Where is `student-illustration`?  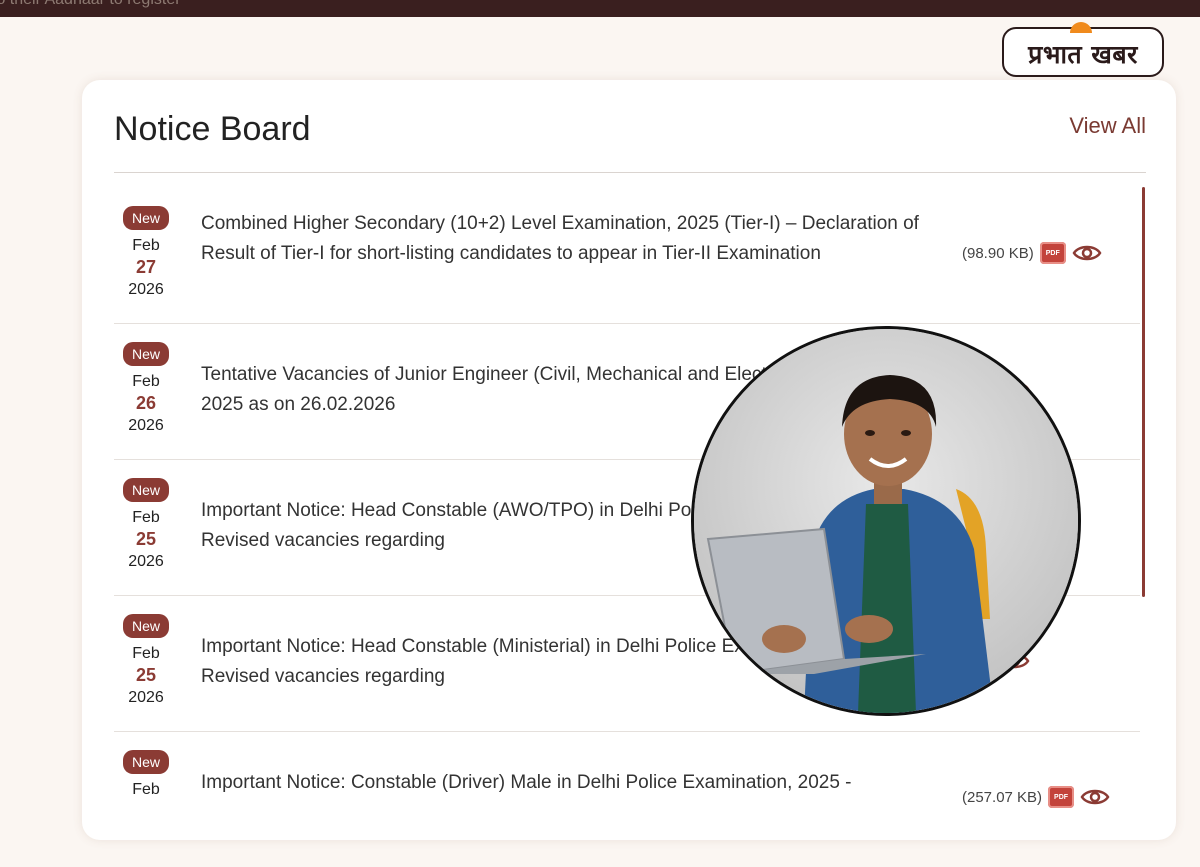 student-illustration is located at coordinates (886, 521).